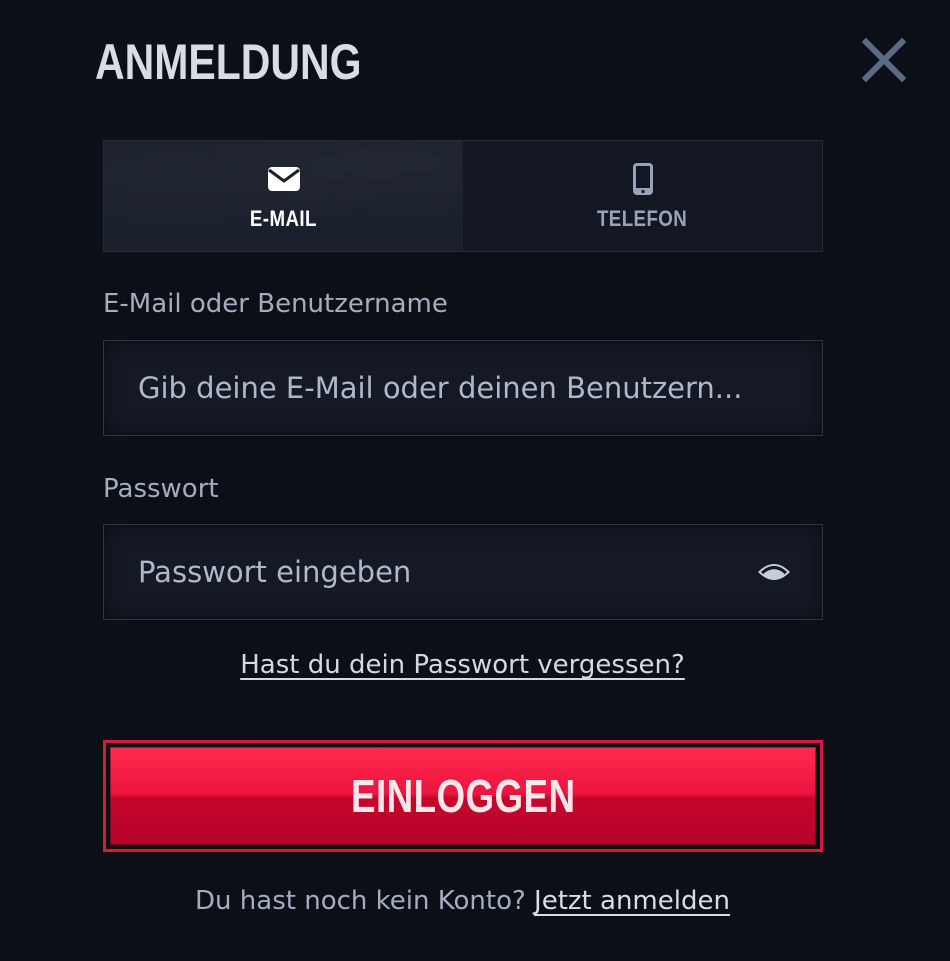 Image resolution: width=950 pixels, height=961 pixels. I want to click on tab-email: E-MAIL, so click(283, 196).